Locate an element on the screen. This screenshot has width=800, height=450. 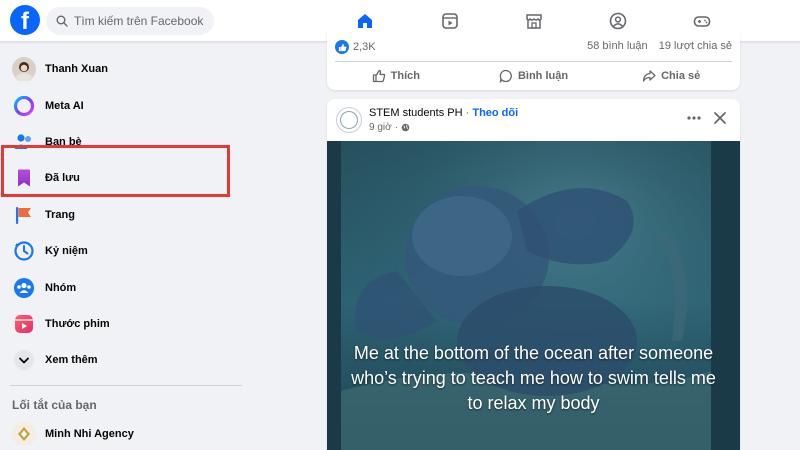
sidebar-item-groups: Nhóm is located at coordinates (124, 288).